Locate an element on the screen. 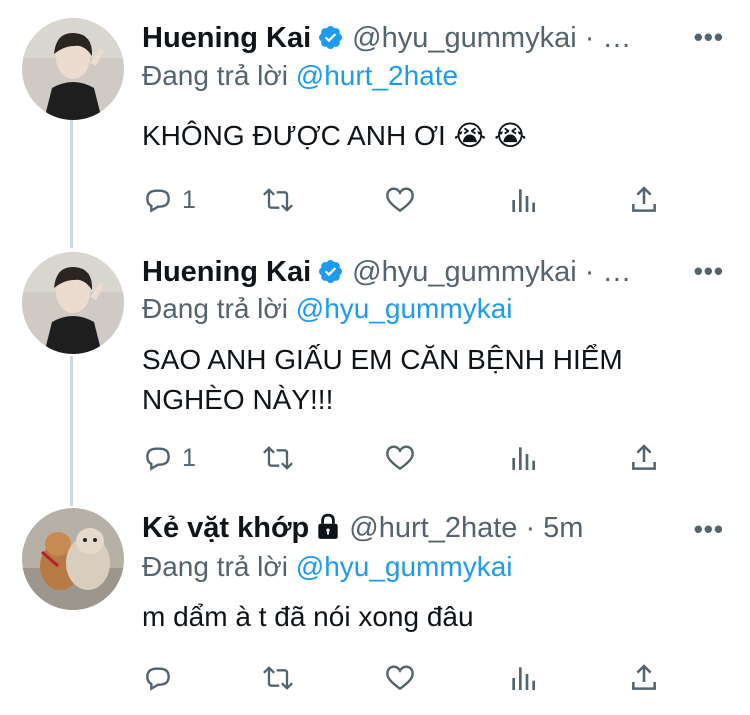  reply-button is located at coordinates (162, 678).